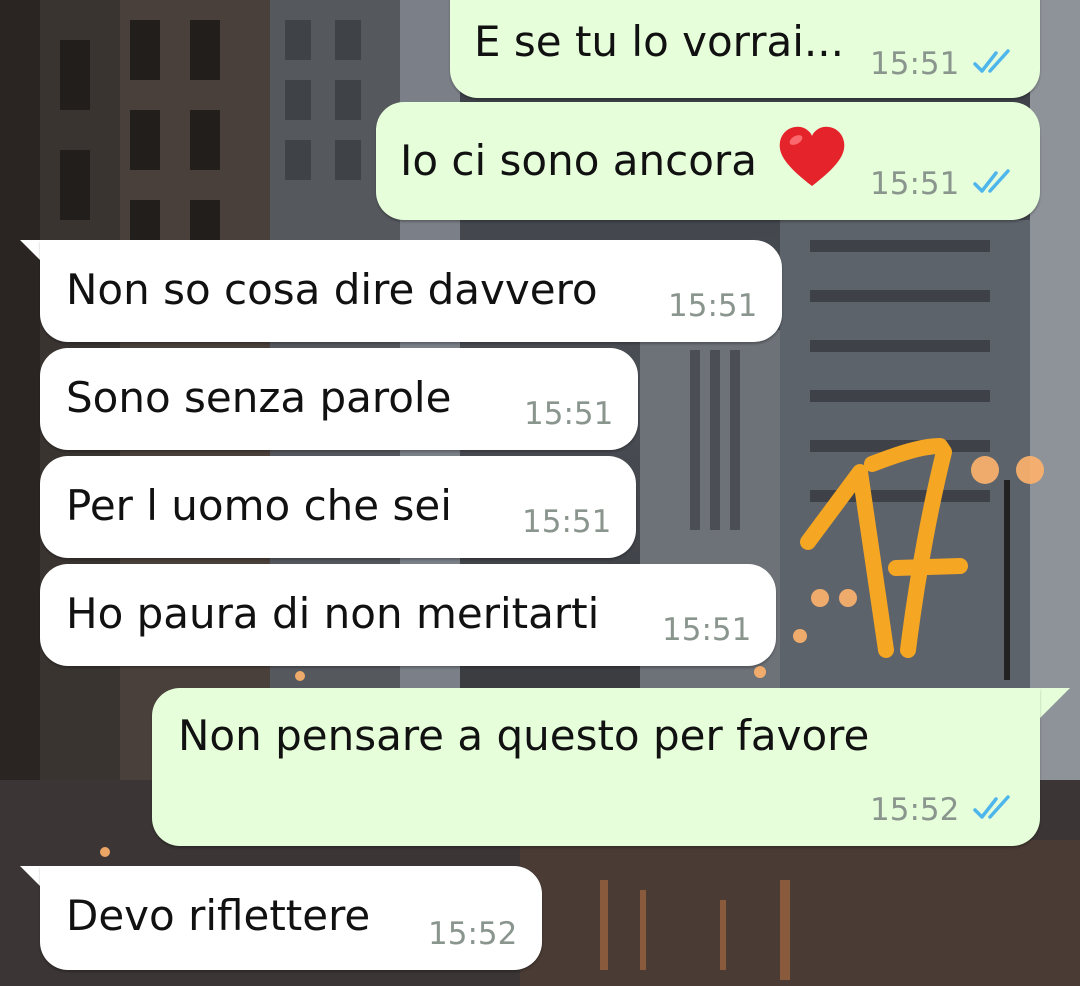 This screenshot has width=1080, height=986. Describe the element at coordinates (578, 160) in the screenshot. I see `message-text: Io ci sono ancora` at that location.